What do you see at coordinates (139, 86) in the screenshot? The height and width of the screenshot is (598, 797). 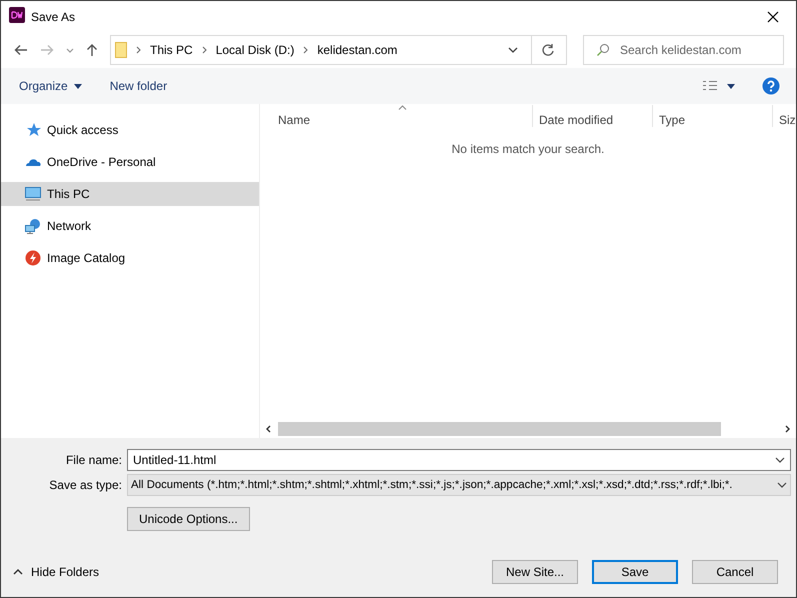 I see `new-folder-button: New folder` at bounding box center [139, 86].